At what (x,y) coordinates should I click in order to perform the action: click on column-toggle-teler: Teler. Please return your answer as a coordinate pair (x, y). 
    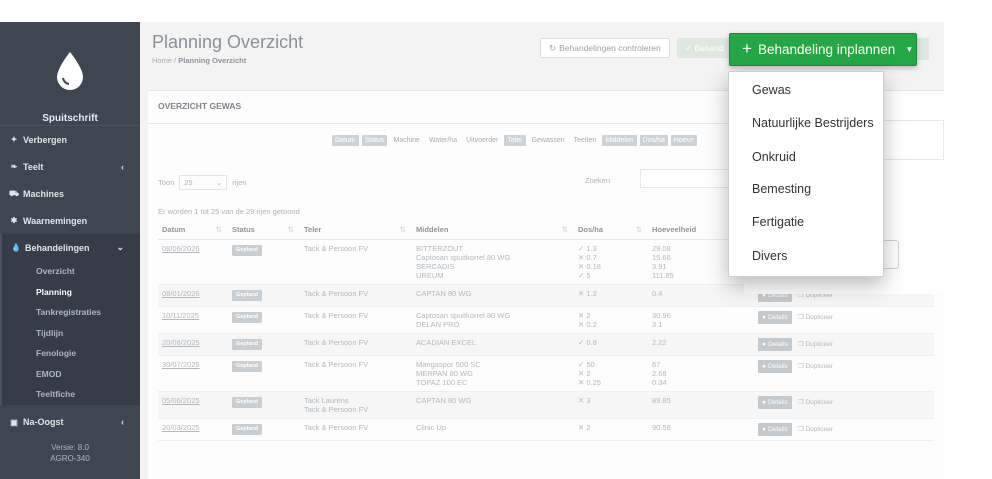
    Looking at the image, I should click on (515, 140).